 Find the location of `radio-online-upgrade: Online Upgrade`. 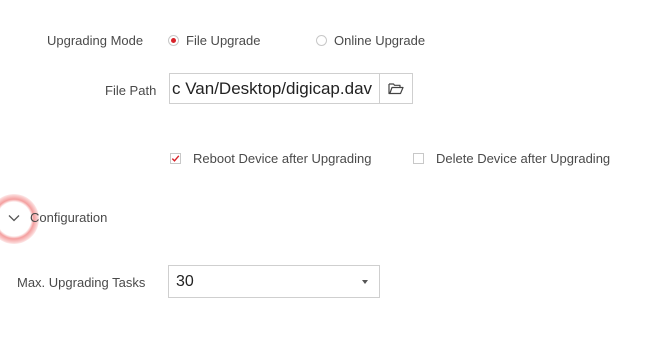

radio-online-upgrade: Online Upgrade is located at coordinates (370, 40).